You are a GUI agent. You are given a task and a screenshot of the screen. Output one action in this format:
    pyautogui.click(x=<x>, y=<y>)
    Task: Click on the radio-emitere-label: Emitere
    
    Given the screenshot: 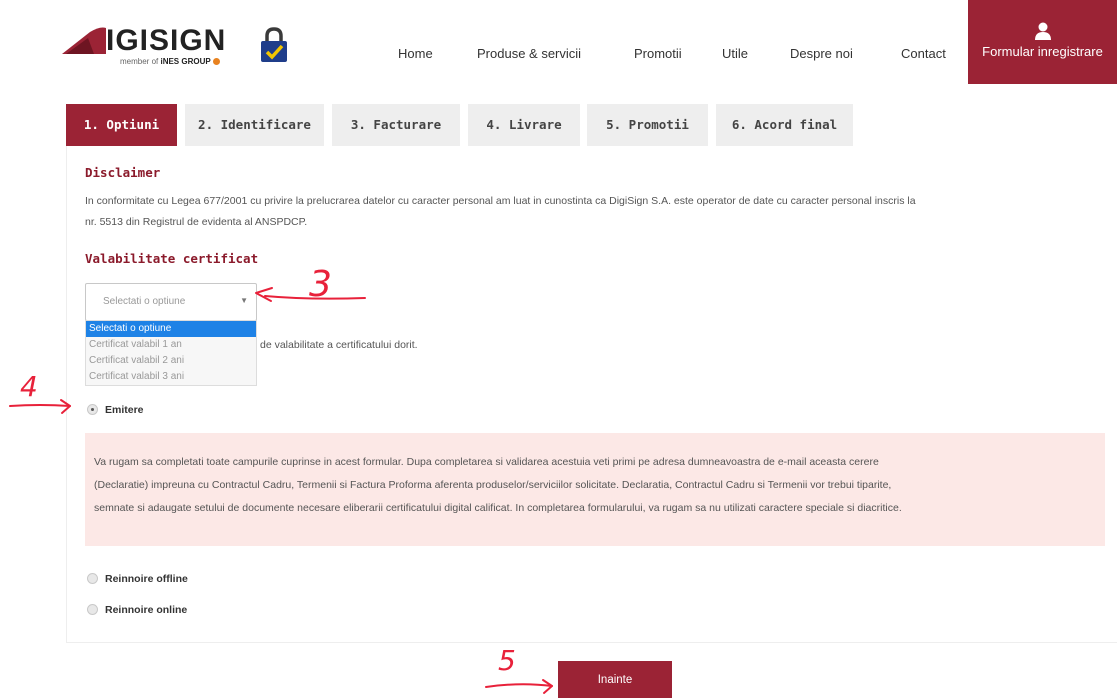 What is the action you would take?
    pyautogui.click(x=124, y=410)
    